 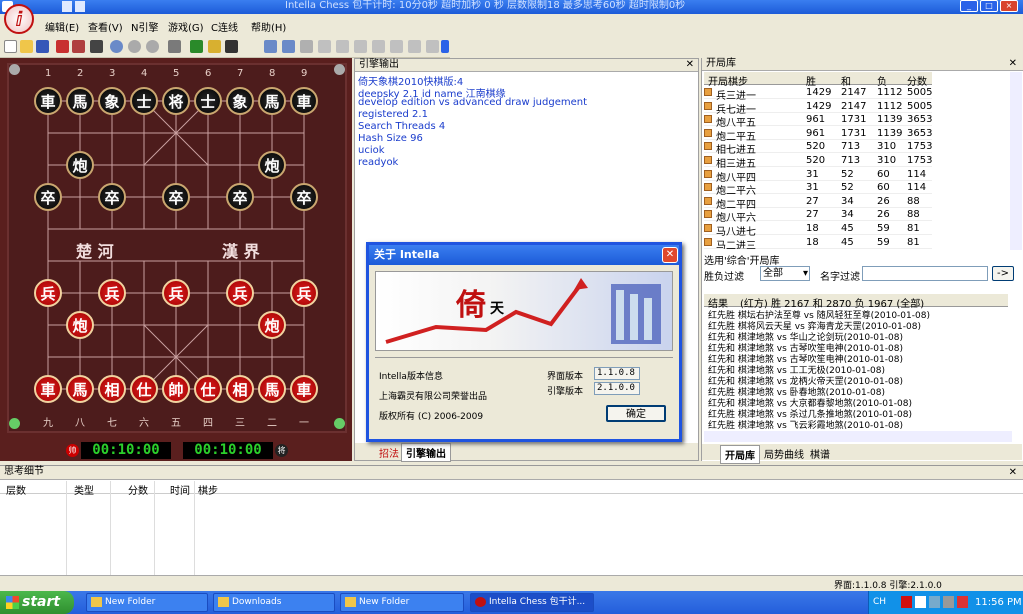 I want to click on black-general: 将, so click(x=176, y=101).